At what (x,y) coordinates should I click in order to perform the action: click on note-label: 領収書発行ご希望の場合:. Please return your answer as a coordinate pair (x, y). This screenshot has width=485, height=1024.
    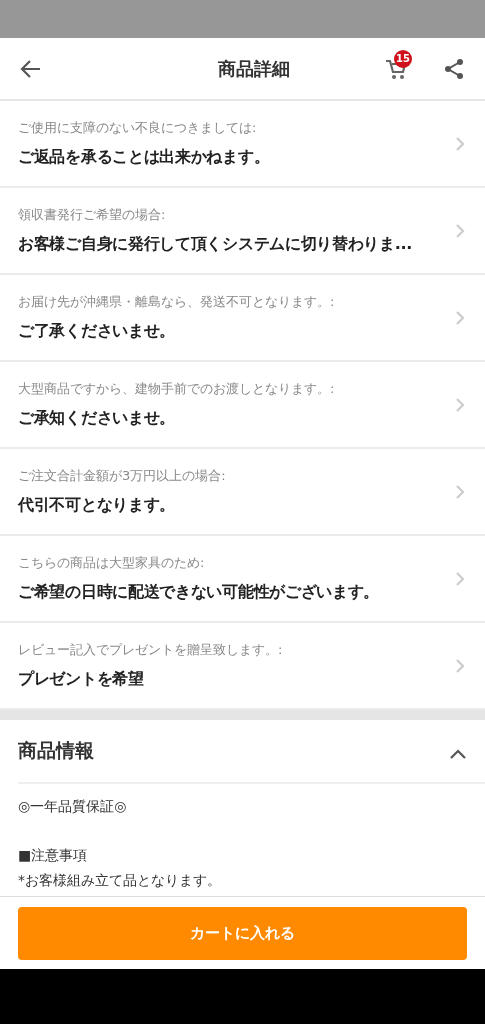
    Looking at the image, I should click on (92, 215).